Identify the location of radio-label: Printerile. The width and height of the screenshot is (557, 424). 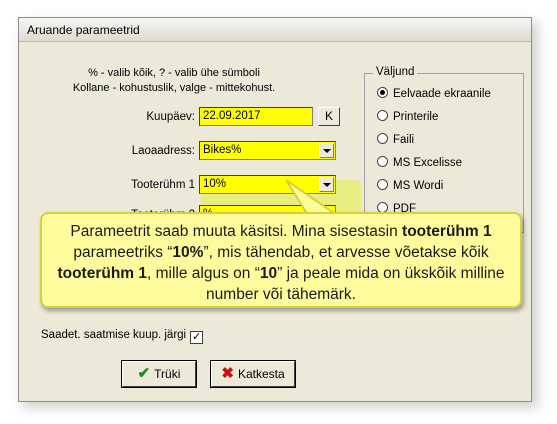
(416, 117).